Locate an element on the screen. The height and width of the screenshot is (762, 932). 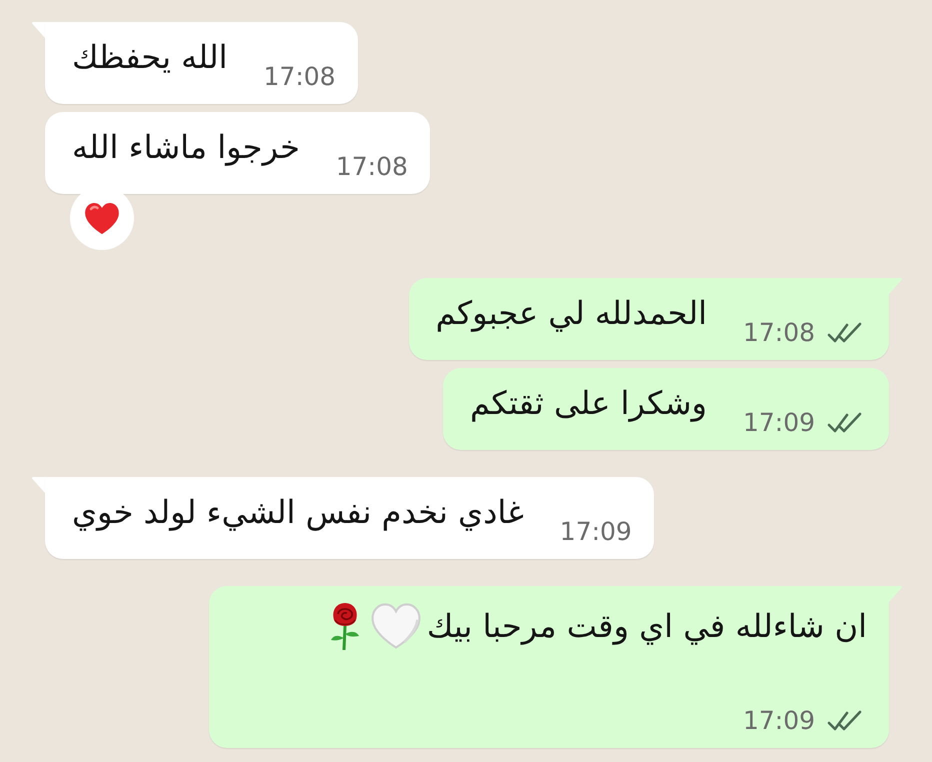
message-text: غادي نخدم نفس الشيء لولد خوي is located at coordinates (298, 512).